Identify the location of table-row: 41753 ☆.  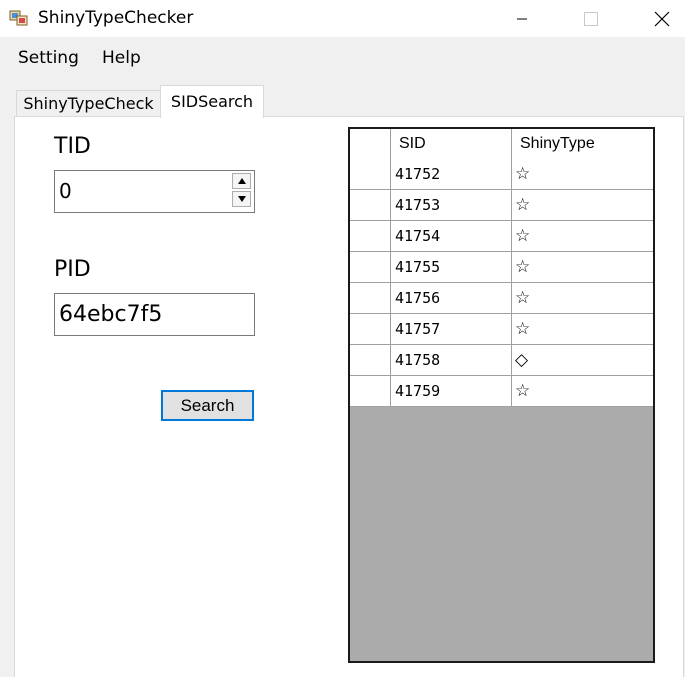
(501, 205).